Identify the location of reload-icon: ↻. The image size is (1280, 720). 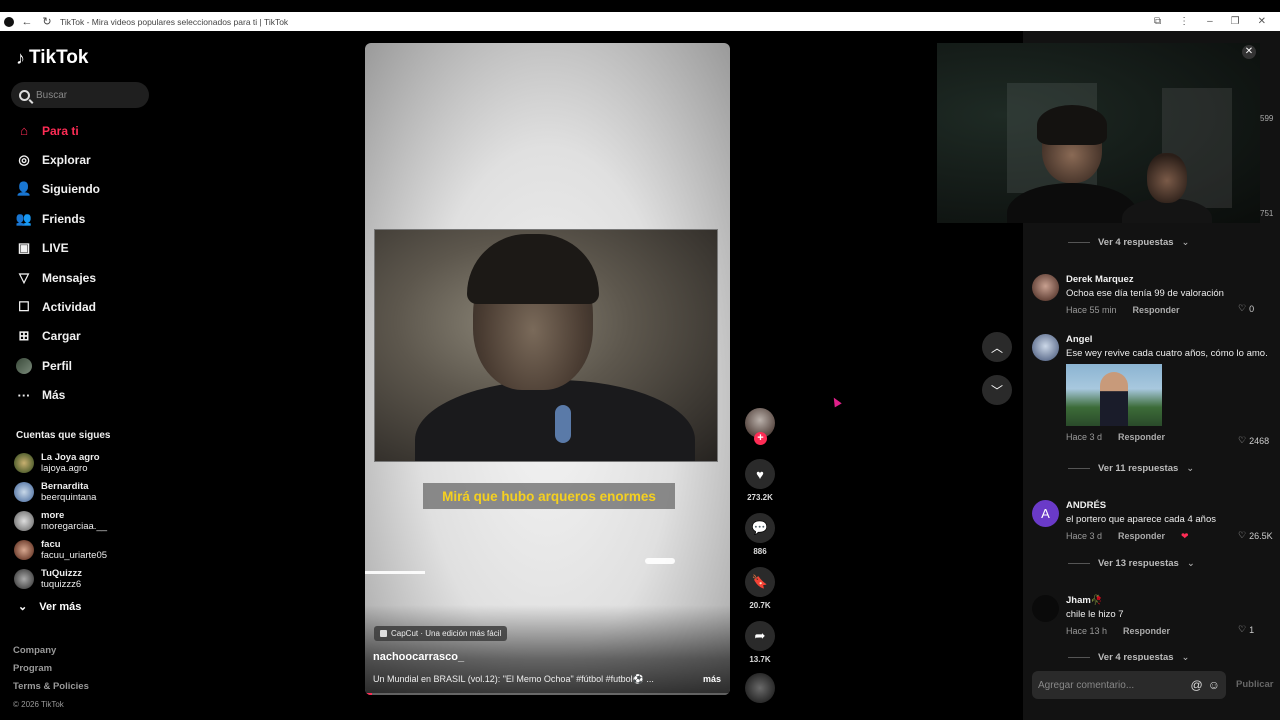
(47, 22).